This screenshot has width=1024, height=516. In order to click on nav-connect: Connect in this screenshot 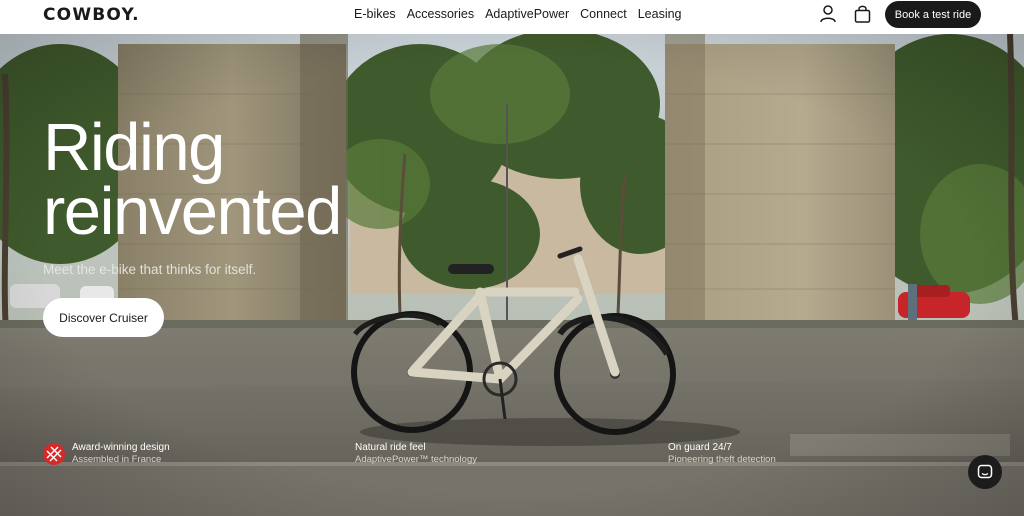, I will do `click(603, 14)`.